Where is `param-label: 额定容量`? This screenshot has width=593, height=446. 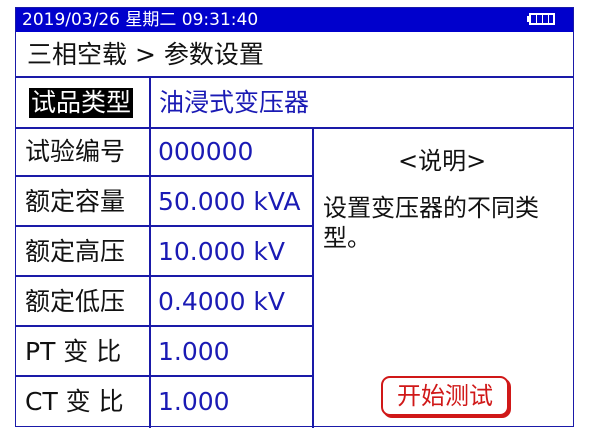
param-label: 额定容量 is located at coordinates (75, 201).